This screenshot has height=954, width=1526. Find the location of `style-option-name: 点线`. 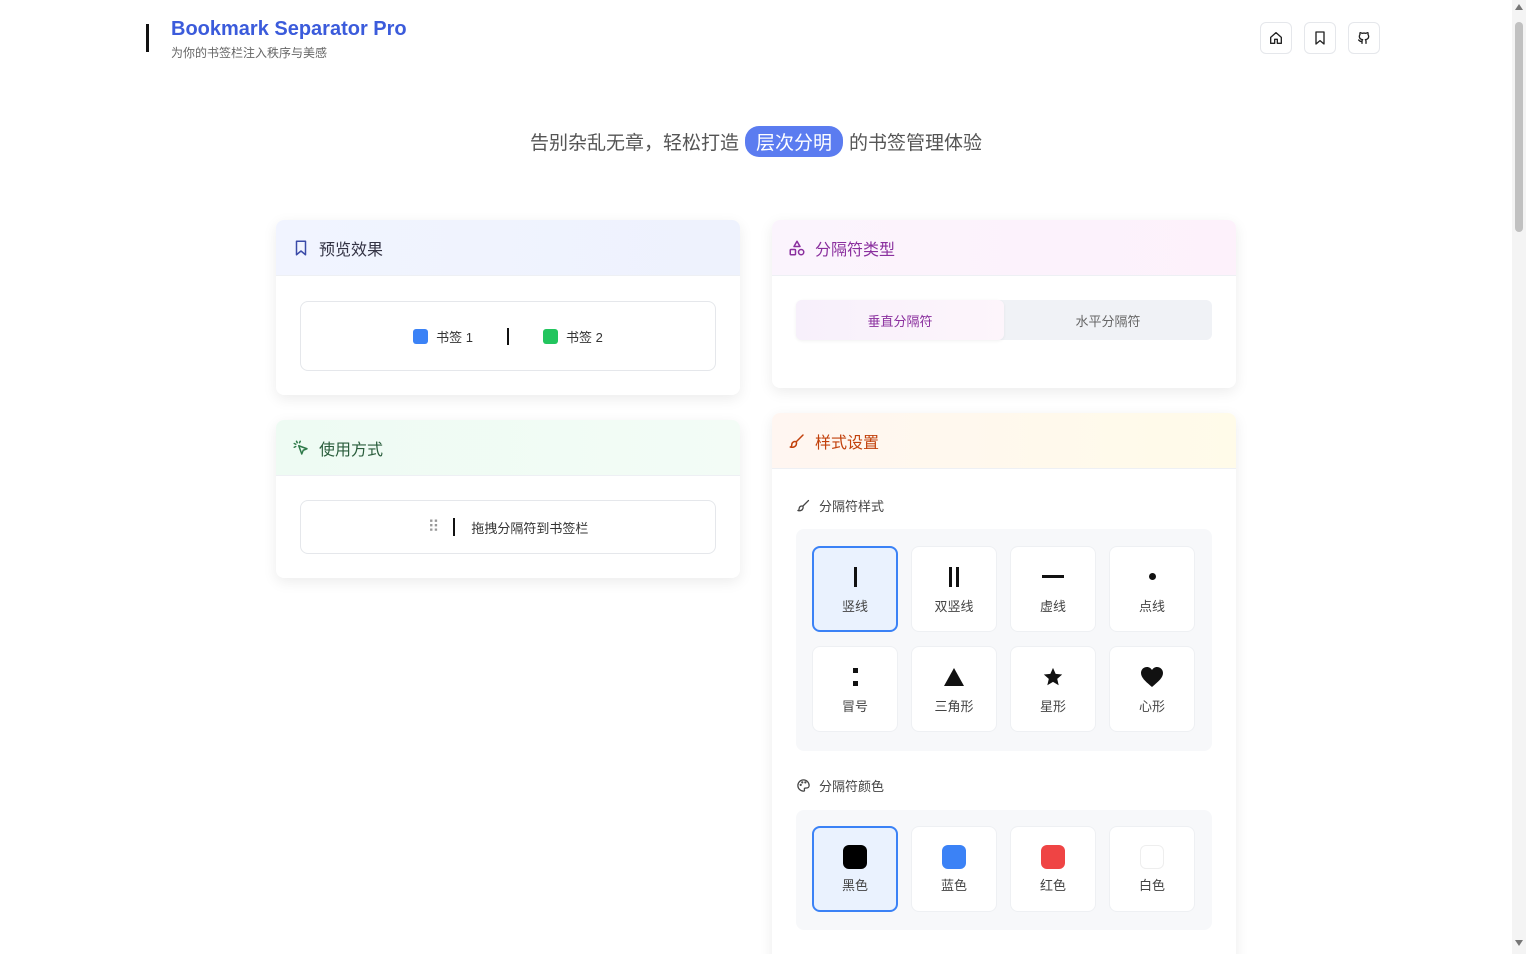

style-option-name: 点线 is located at coordinates (1151, 606).